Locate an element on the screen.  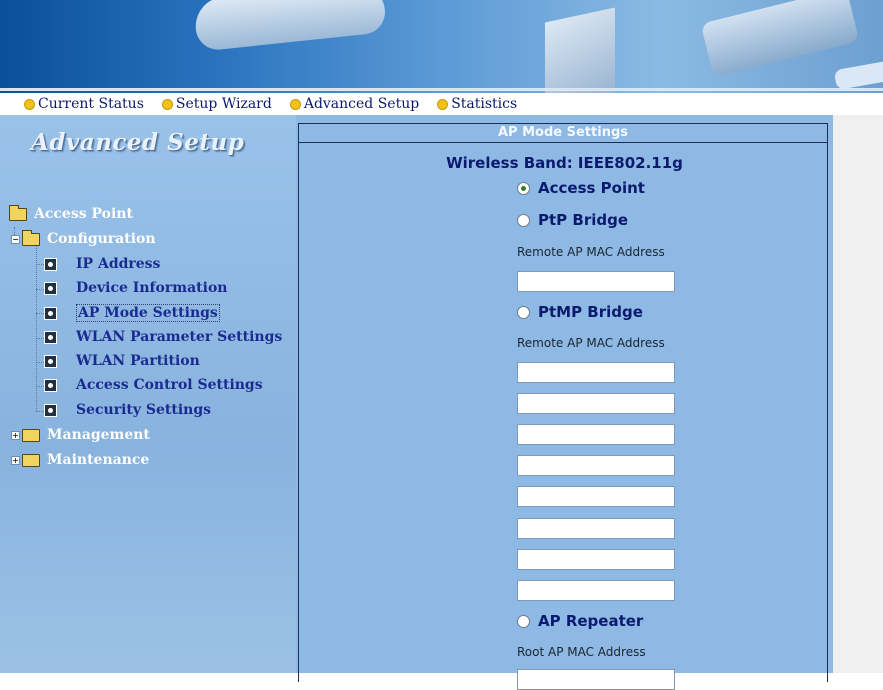
tree-item-wlan-parameter-settings: WLAN Parameter Settings is located at coordinates (163, 337).